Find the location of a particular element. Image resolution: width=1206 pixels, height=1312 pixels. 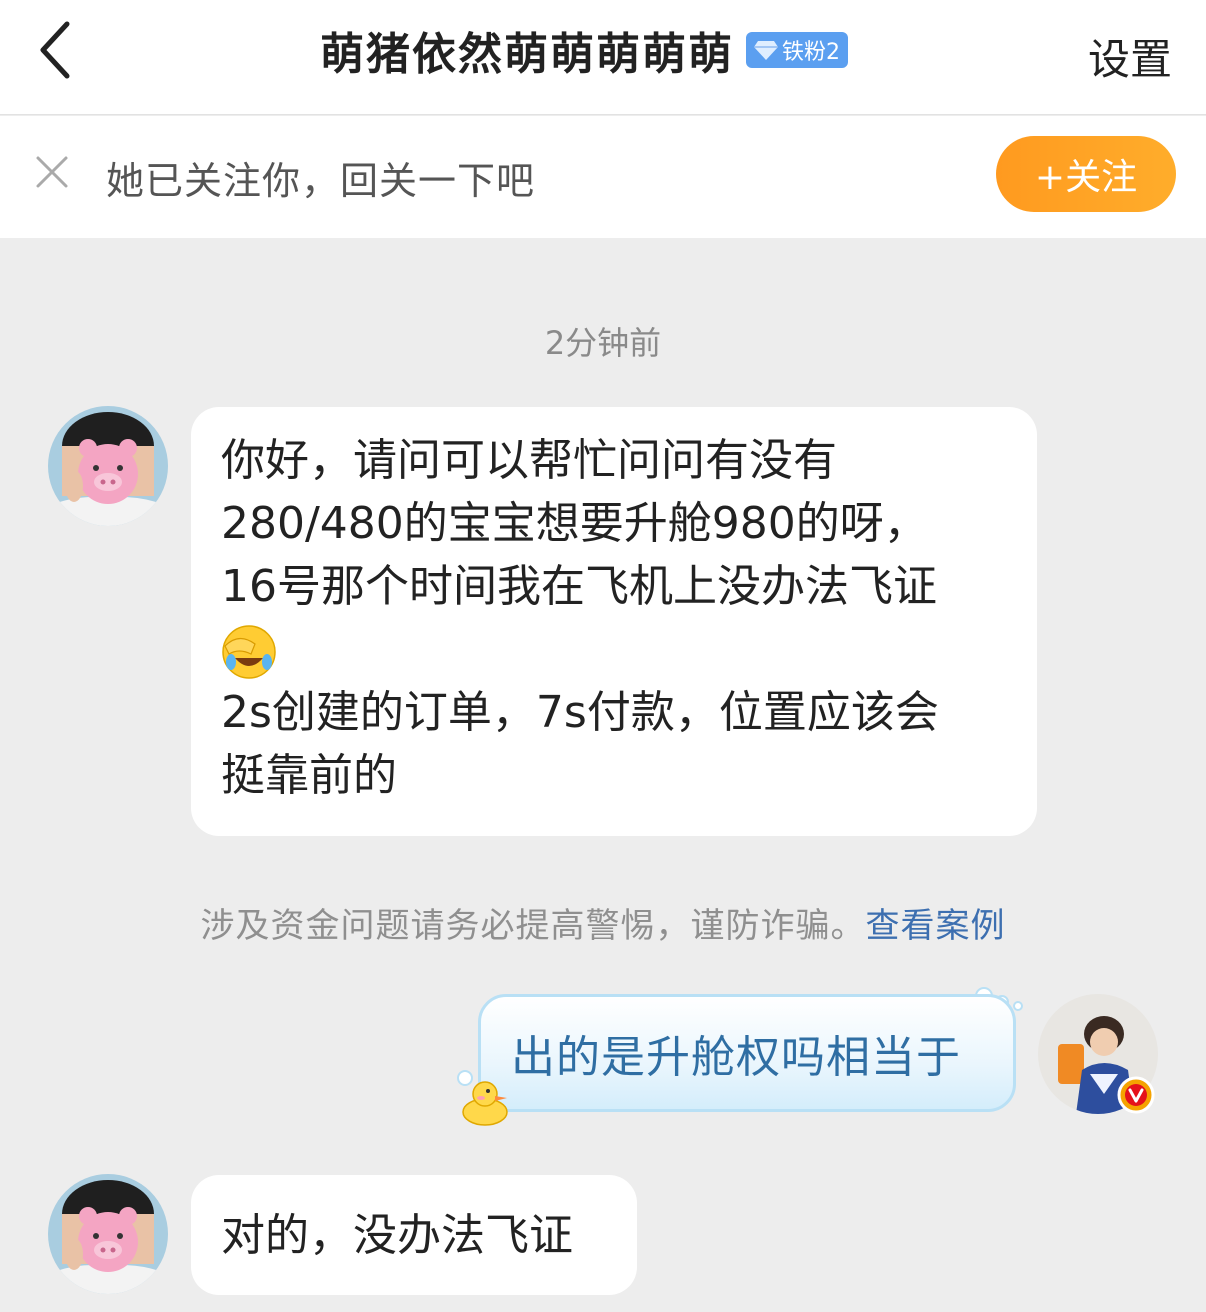

message-line: 你好，请问可以帮忙问问有没有 is located at coordinates (529, 460).